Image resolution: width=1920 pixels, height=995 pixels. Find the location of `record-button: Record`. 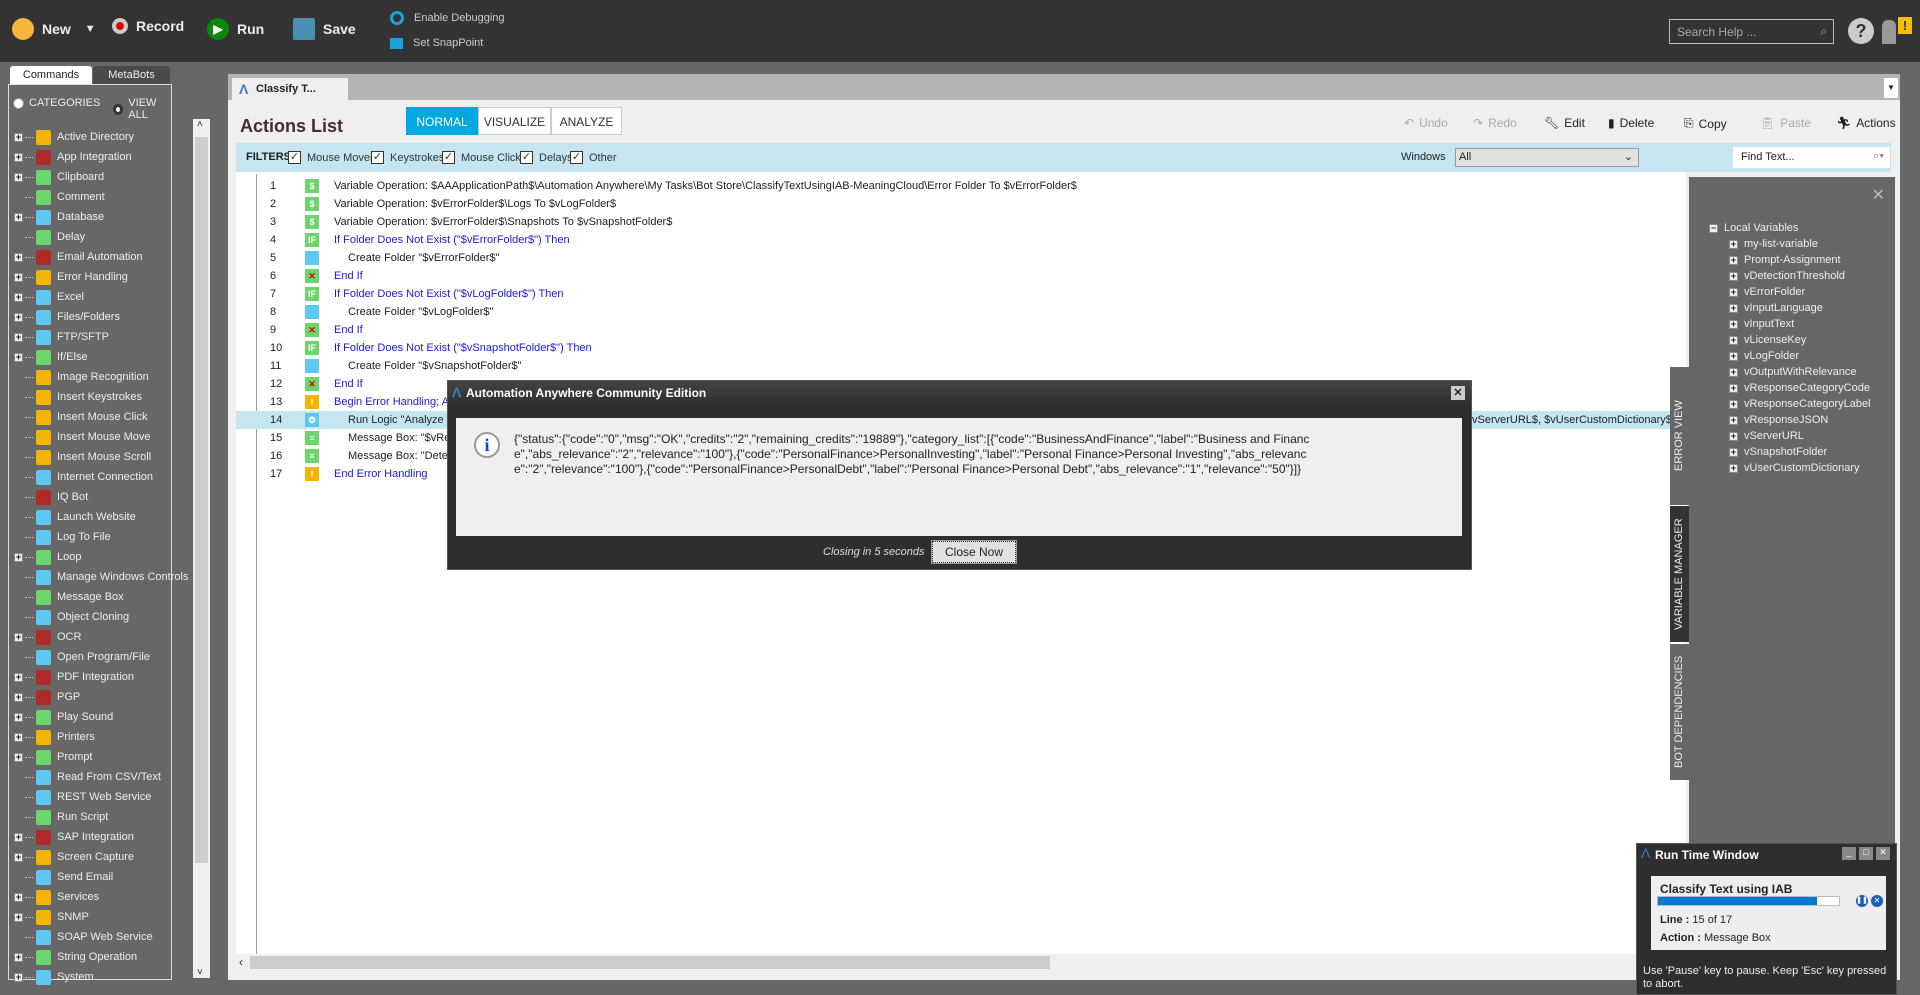

record-button: Record is located at coordinates (148, 26).